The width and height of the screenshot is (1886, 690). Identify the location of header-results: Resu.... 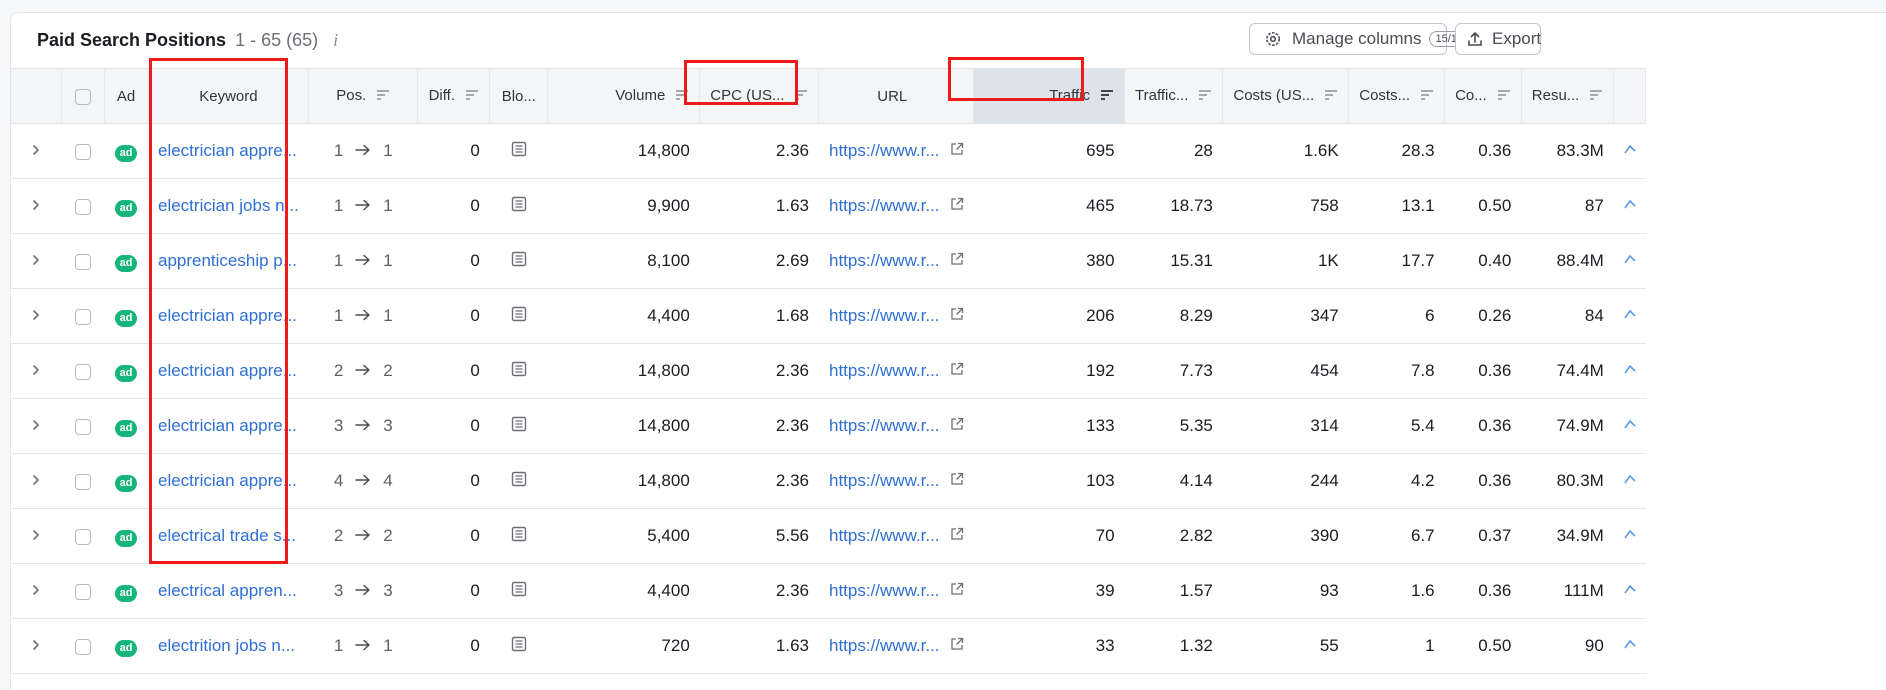
(1568, 96).